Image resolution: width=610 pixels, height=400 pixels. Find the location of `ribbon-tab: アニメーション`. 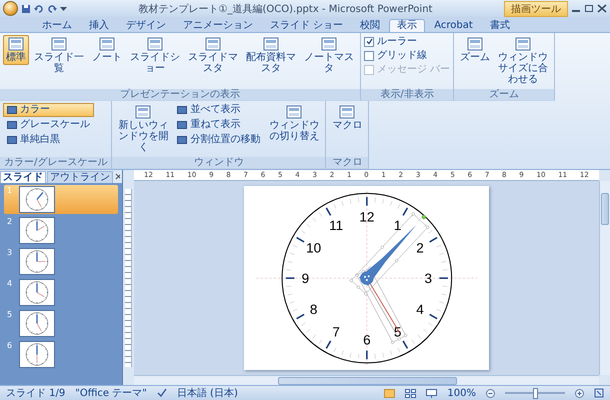

ribbon-tab: アニメーション is located at coordinates (218, 25).